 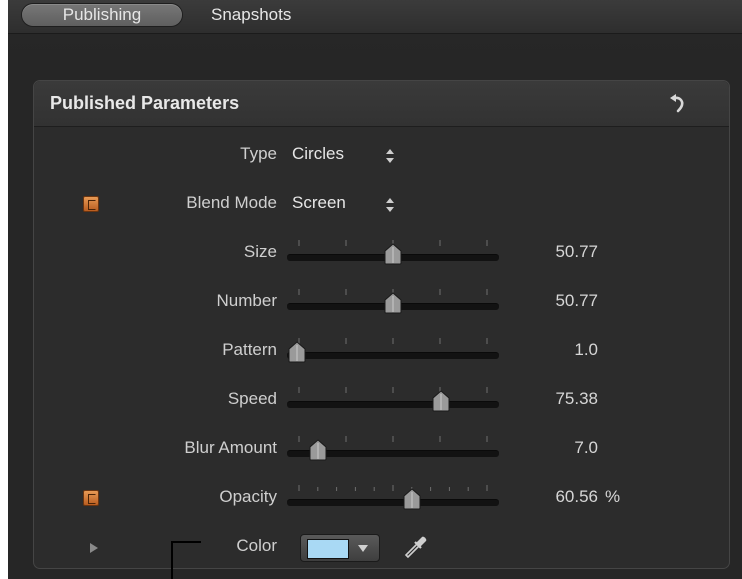 What do you see at coordinates (393, 404) in the screenshot?
I see `speed-slider` at bounding box center [393, 404].